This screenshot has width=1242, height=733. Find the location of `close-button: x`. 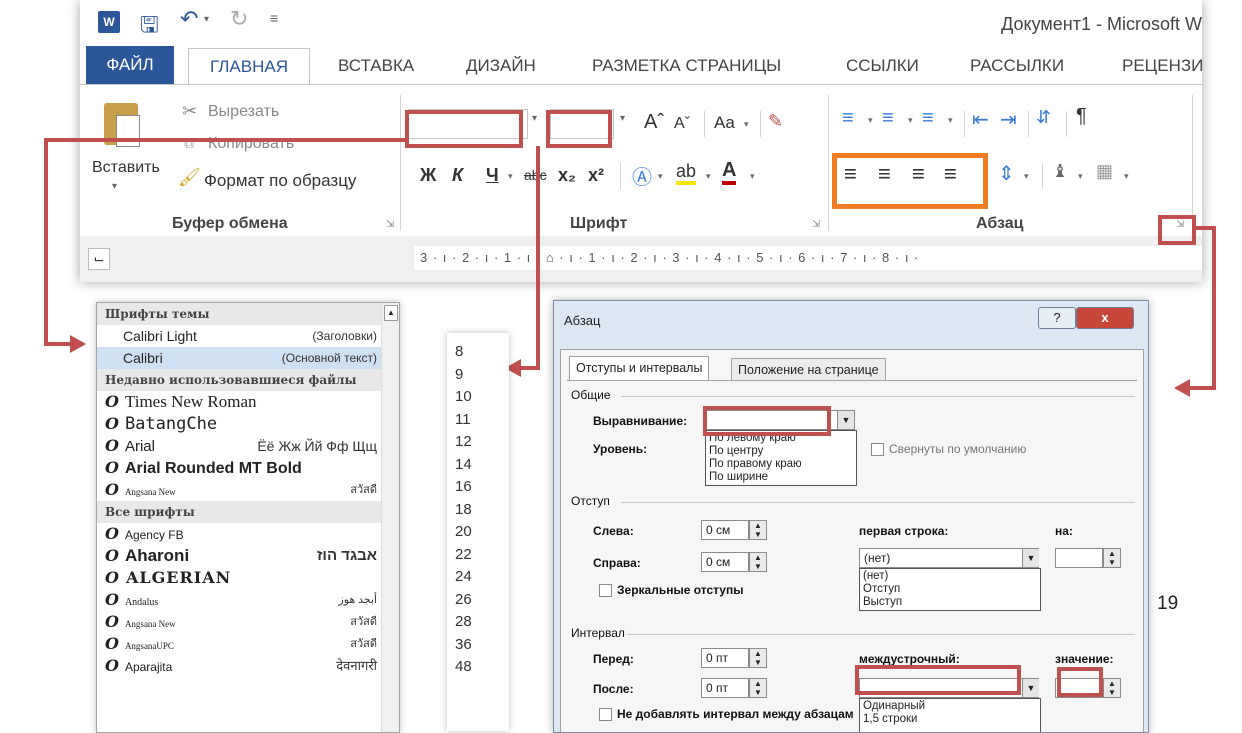

close-button: x is located at coordinates (1105, 318).